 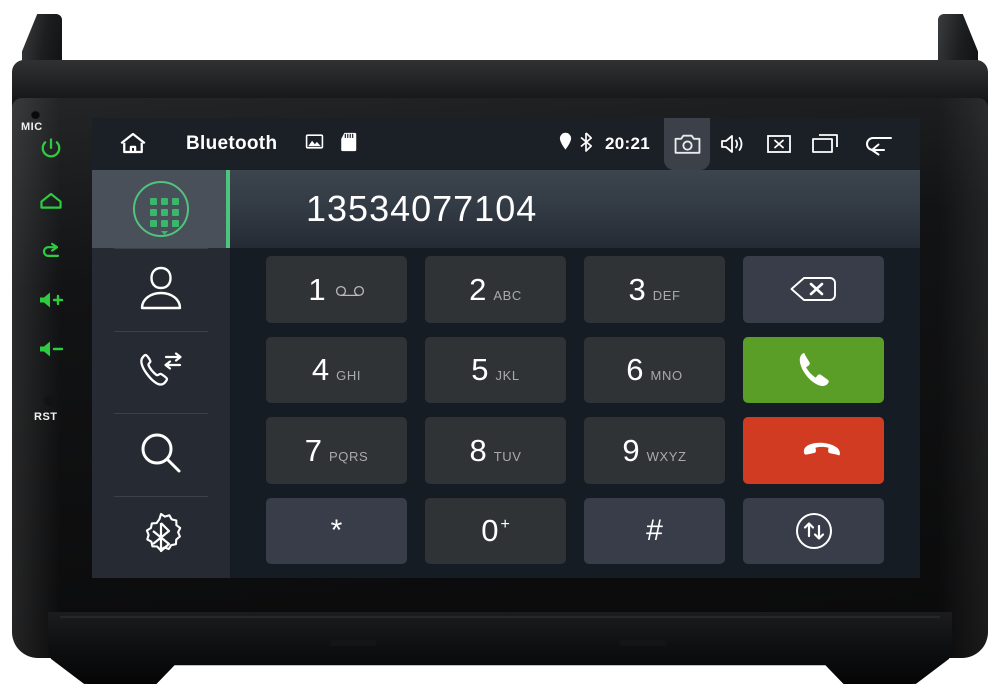 I want to click on volume-down-hw-button, so click(x=51, y=349).